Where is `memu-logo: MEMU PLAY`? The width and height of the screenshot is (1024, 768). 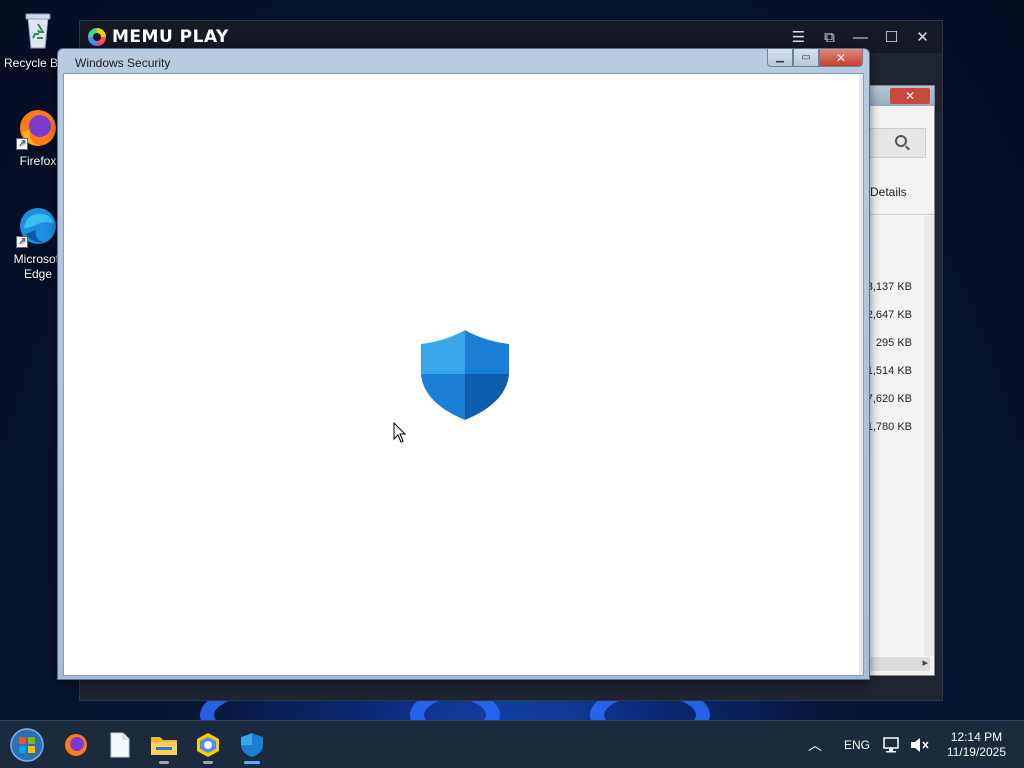 memu-logo: MEMU PLAY is located at coordinates (158, 37).